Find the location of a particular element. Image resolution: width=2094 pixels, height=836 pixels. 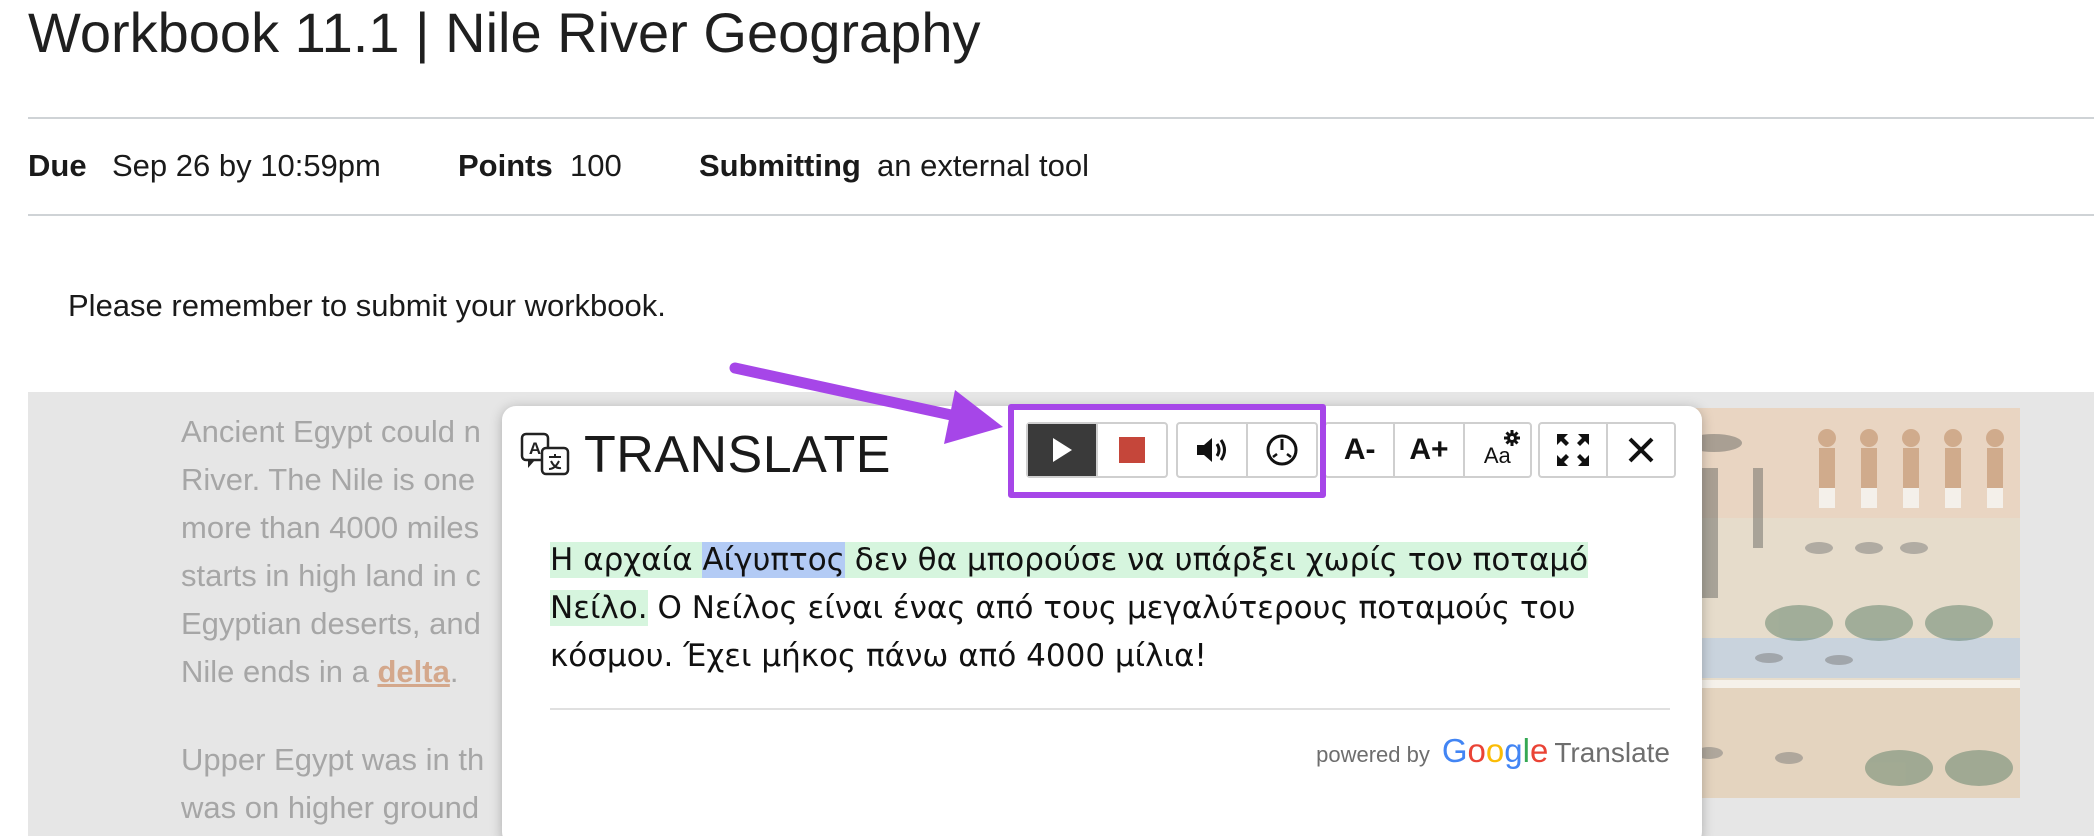

decrease-font-button: A- is located at coordinates (1361, 450).